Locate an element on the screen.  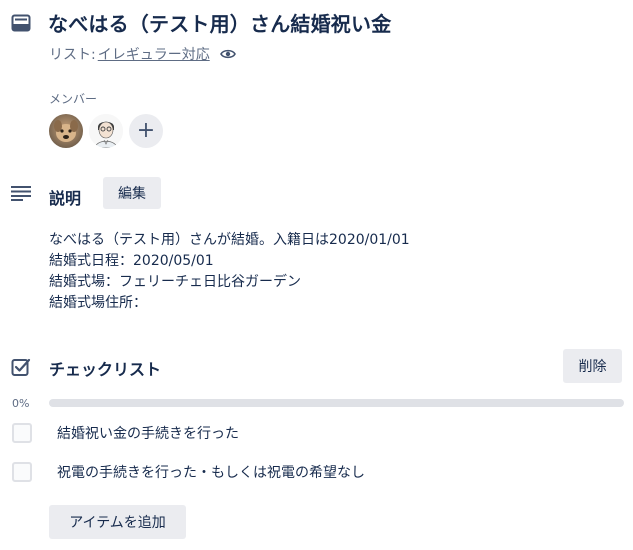
card-list-info: リスト: イレギュラー対応 is located at coordinates (142, 54).